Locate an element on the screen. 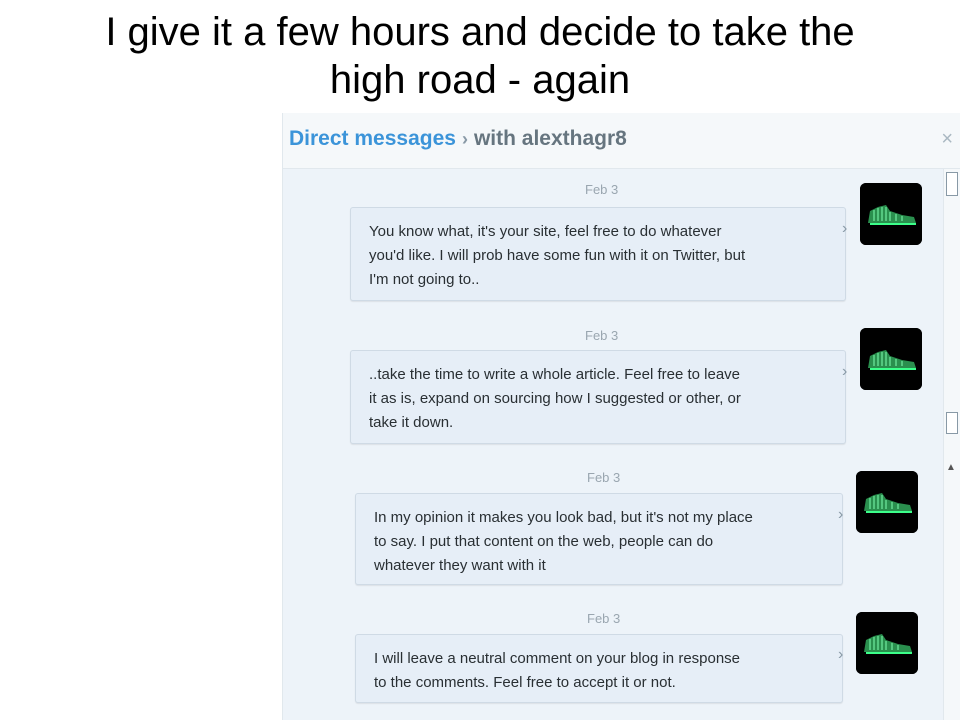 Image resolution: width=960 pixels, height=720 pixels. message-line: whatever they want with it is located at coordinates (460, 565).